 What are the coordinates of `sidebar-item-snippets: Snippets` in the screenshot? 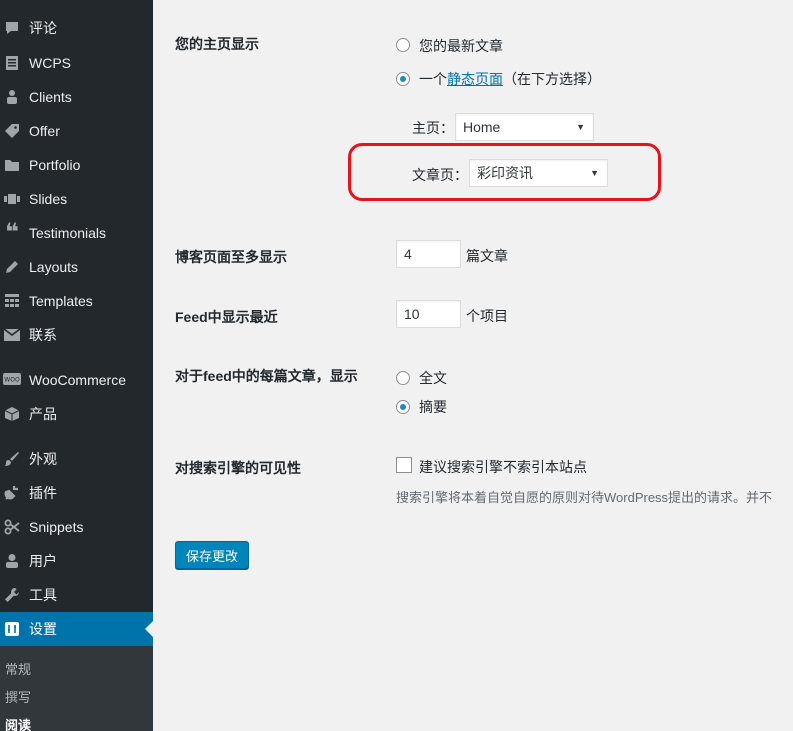 It's located at (76, 527).